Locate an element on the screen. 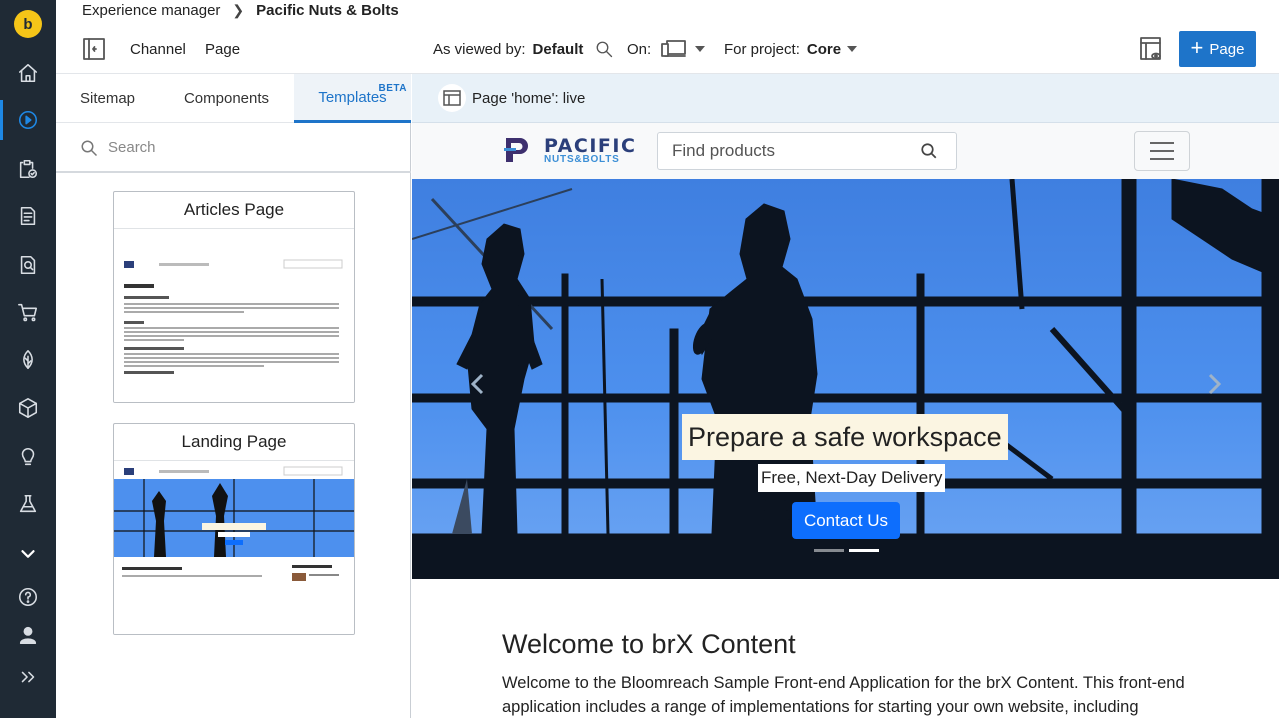 This screenshot has height=718, width=1279. collapse-chevron-icon is located at coordinates (28, 554).